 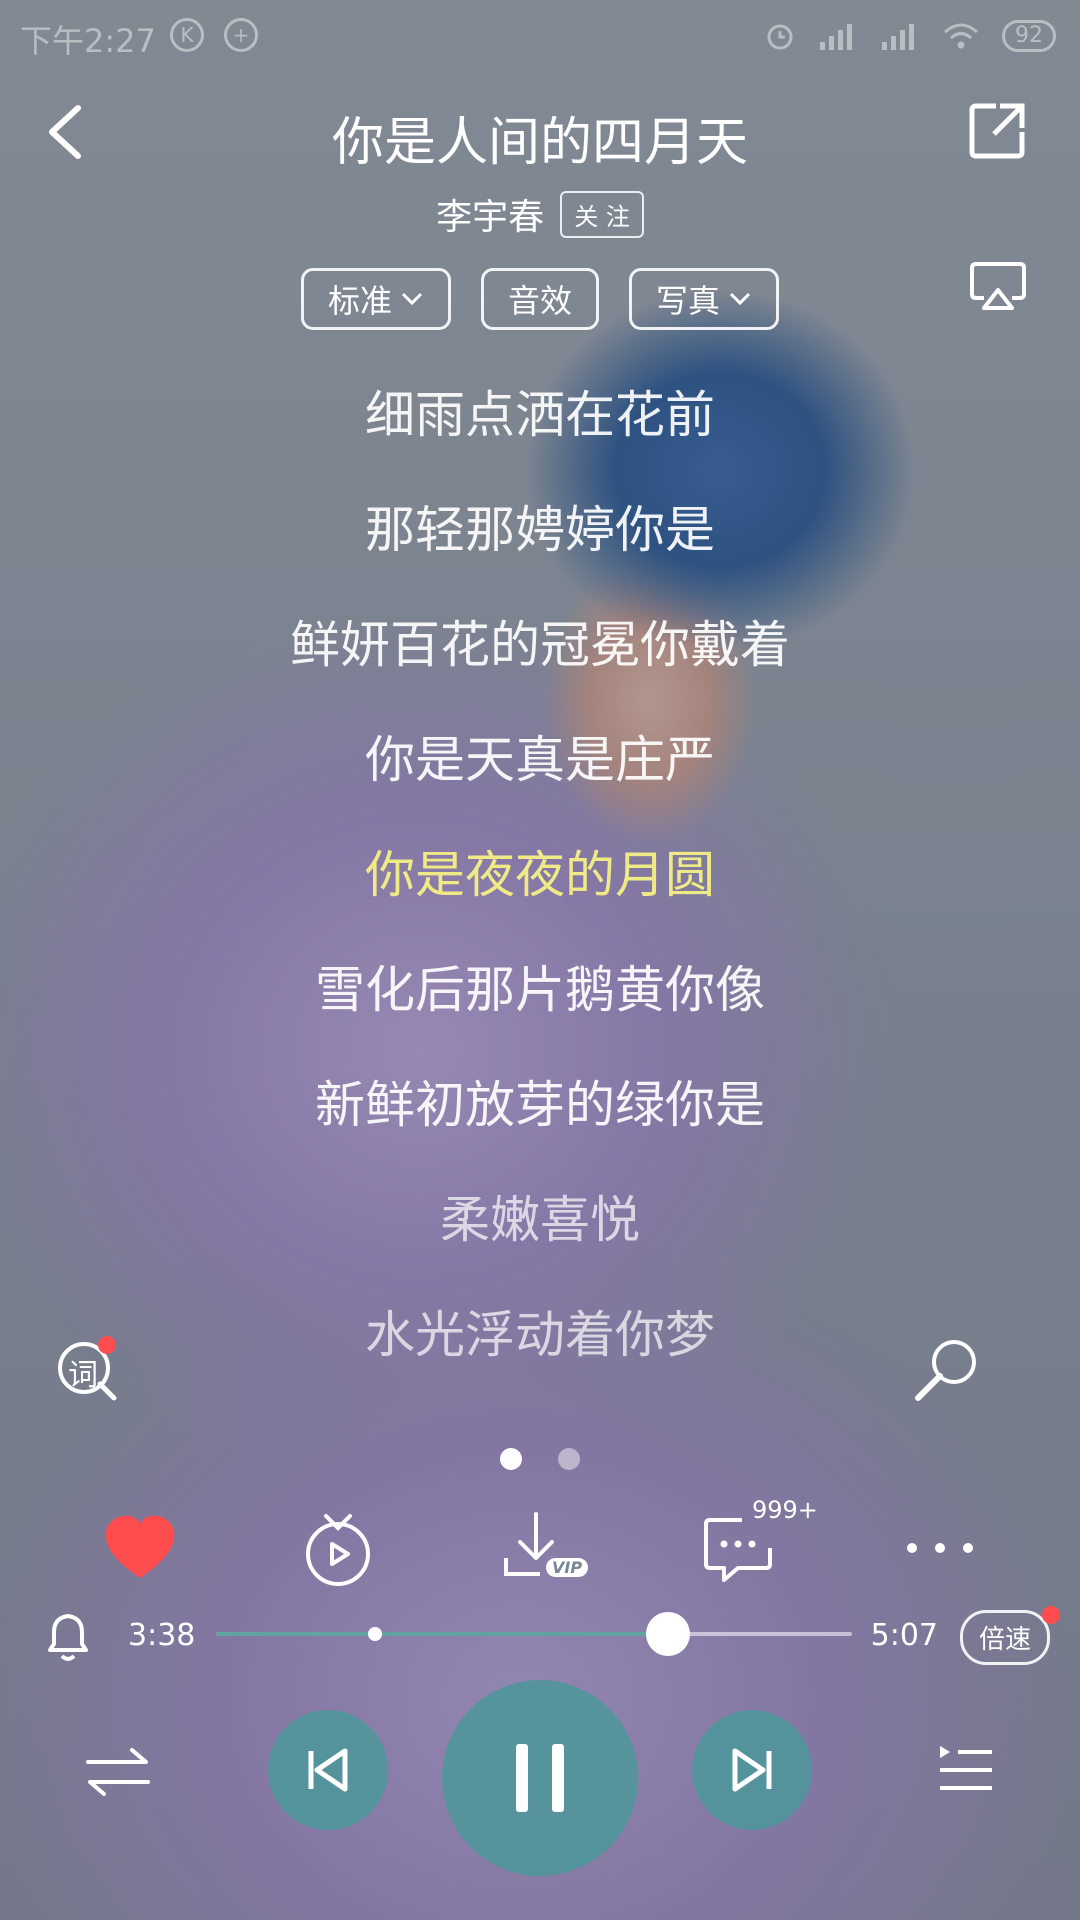 I want to click on progress-knob, so click(x=667, y=1634).